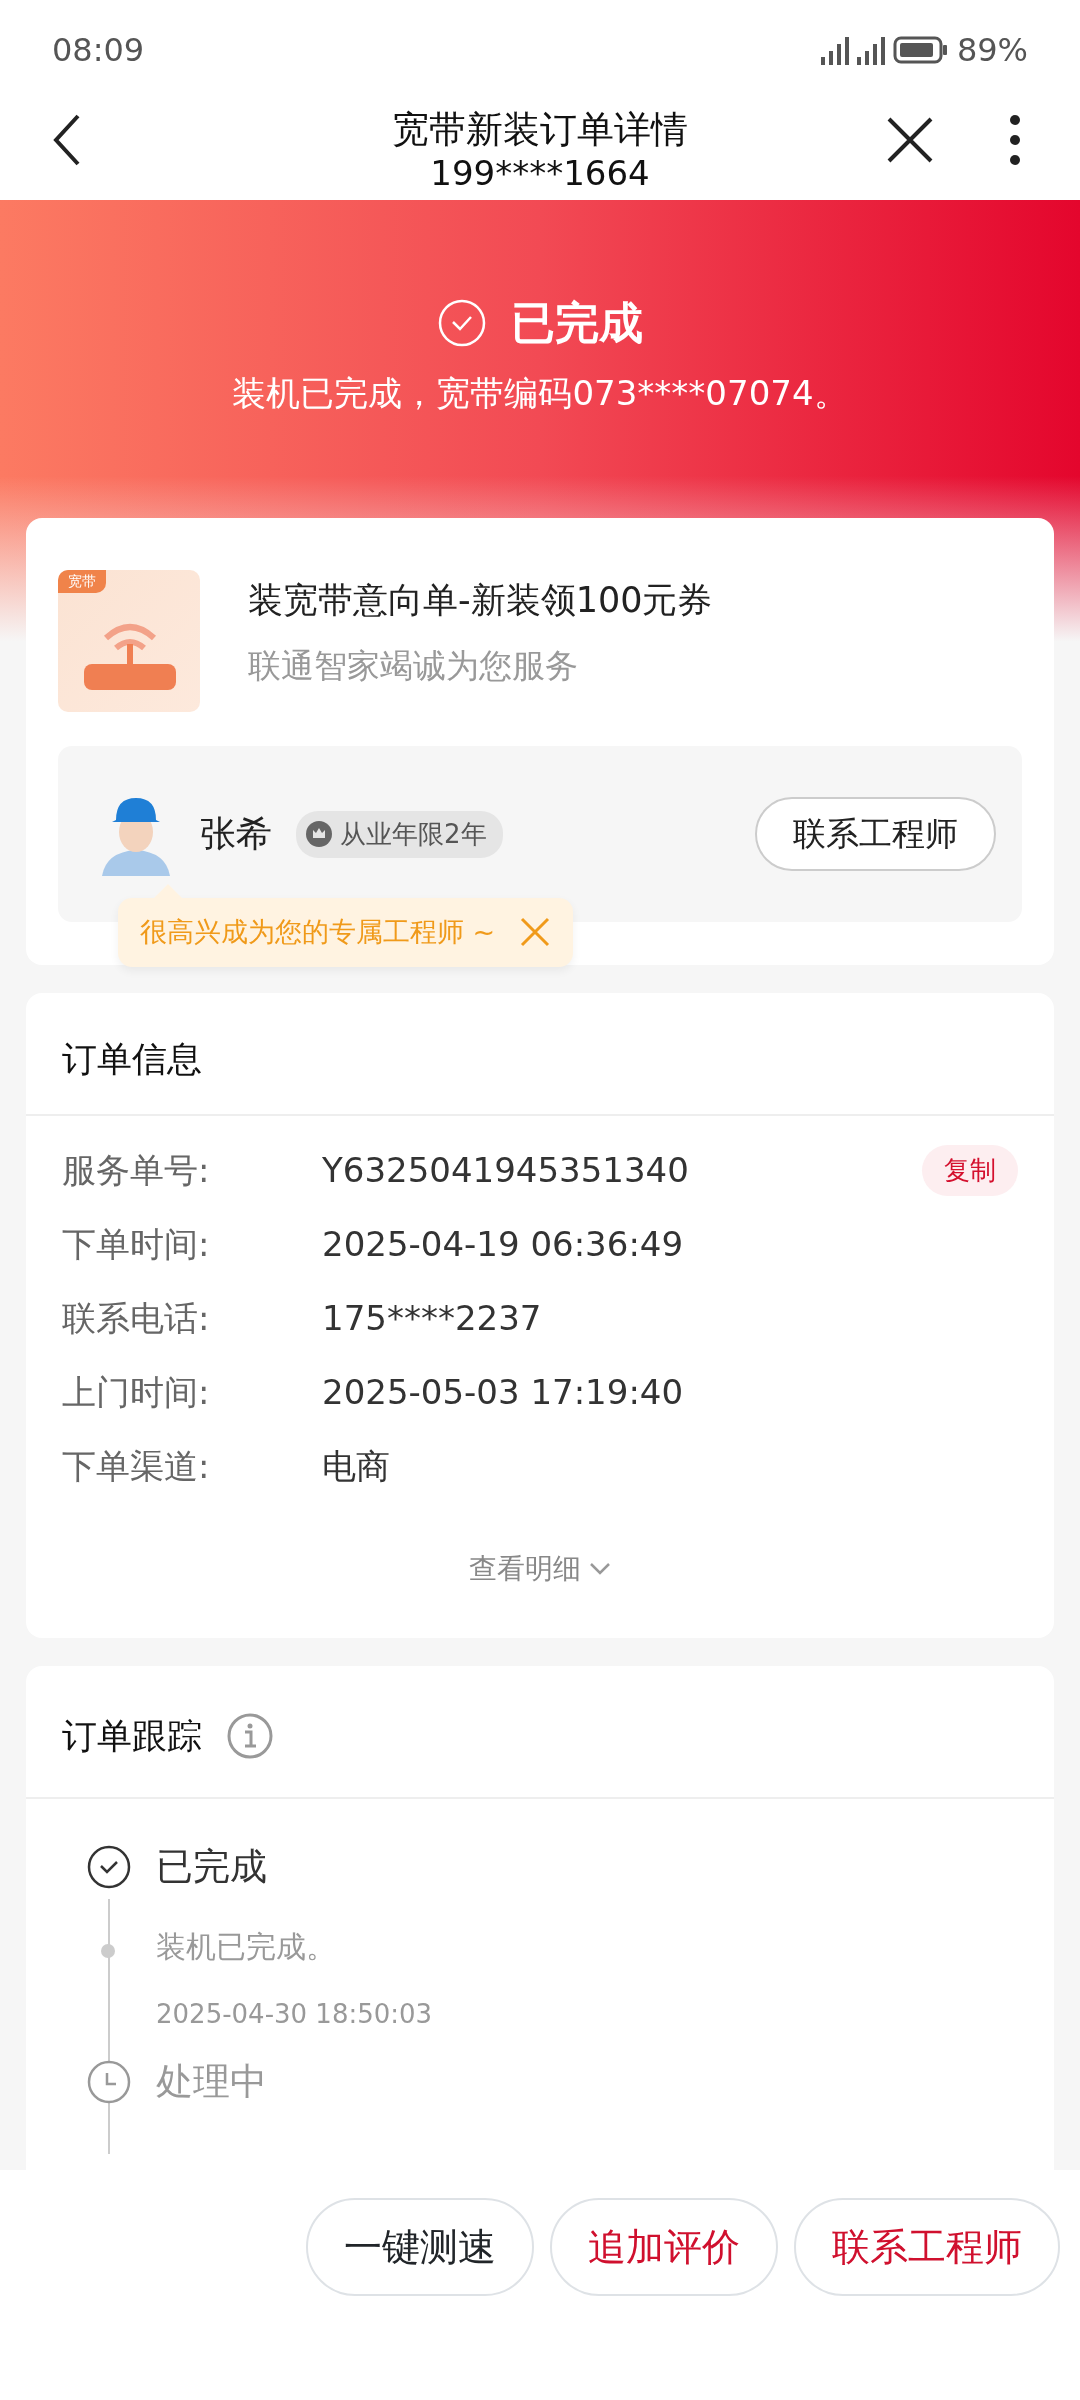 The height and width of the screenshot is (2400, 1080). What do you see at coordinates (503, 1392) in the screenshot?
I see `field-value: 2025-05-03 17:19:40` at bounding box center [503, 1392].